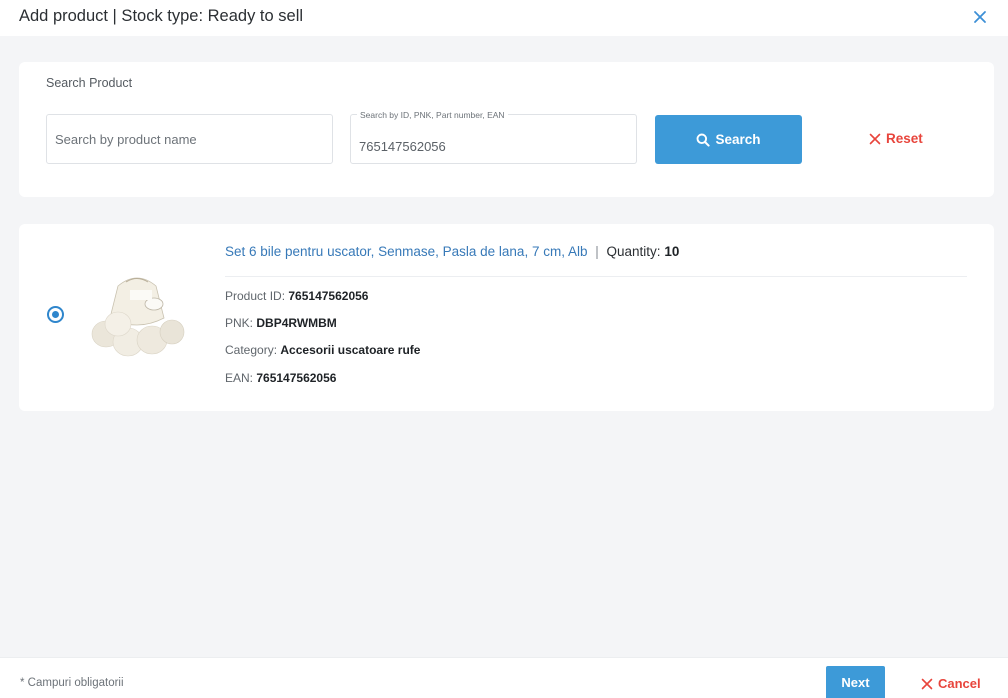 The image size is (1008, 698). I want to click on product-id-field: Search by ID, PNK, Part number, EAN, so click(493, 137).